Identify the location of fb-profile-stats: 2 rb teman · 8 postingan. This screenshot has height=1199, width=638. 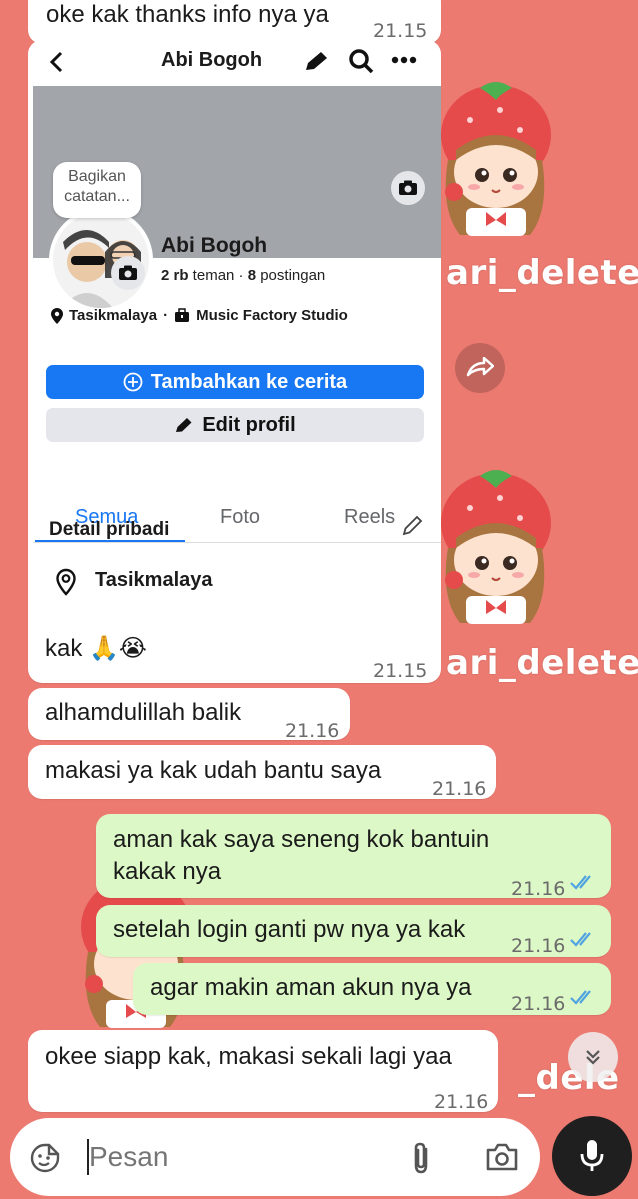
(243, 275).